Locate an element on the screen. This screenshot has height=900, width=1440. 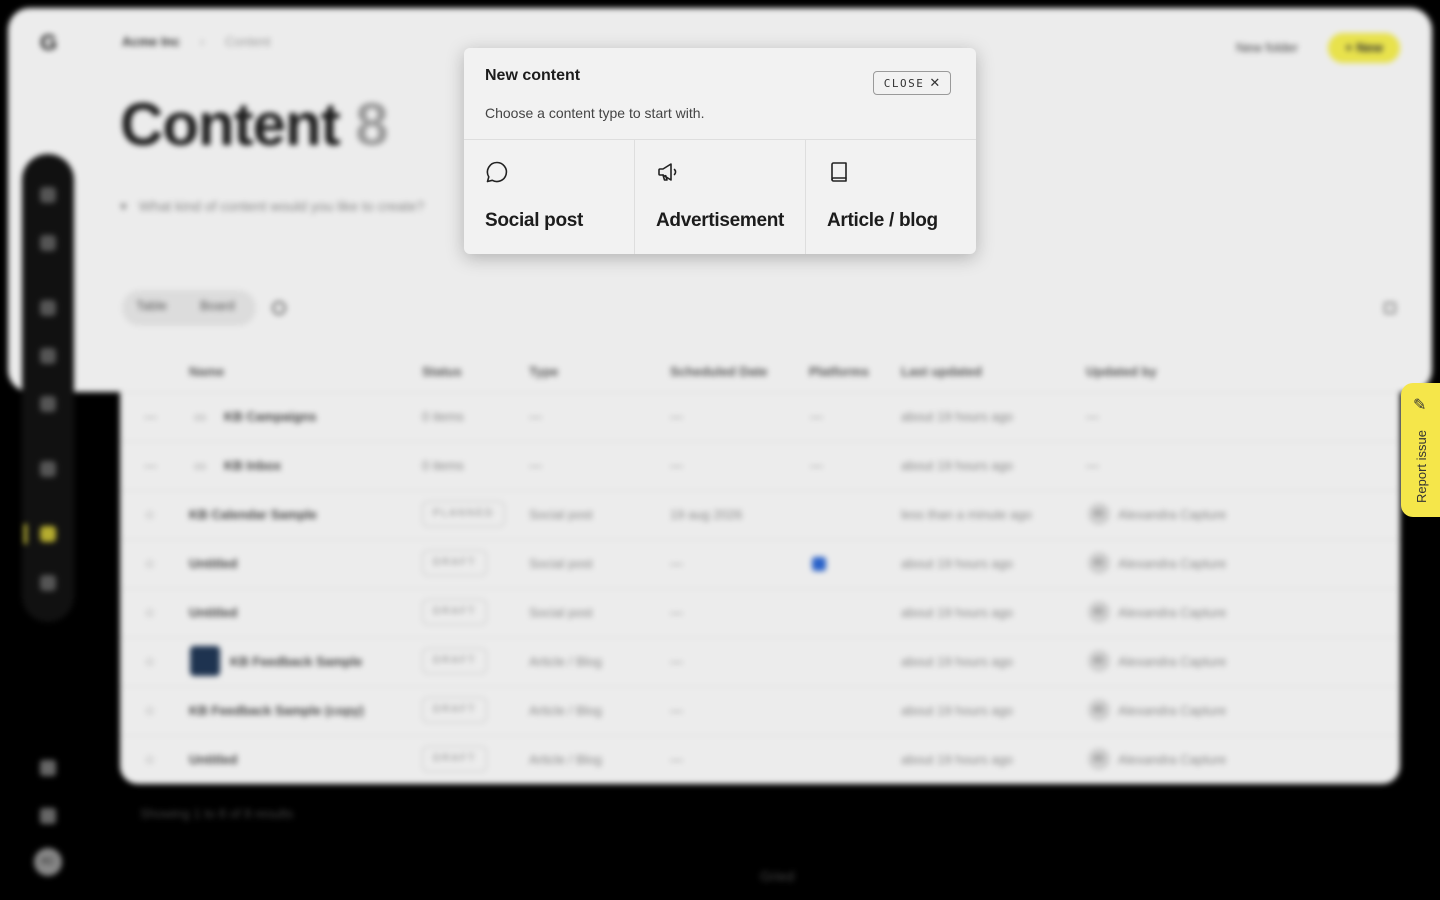
view-switcher: Table Board is located at coordinates (189, 308).